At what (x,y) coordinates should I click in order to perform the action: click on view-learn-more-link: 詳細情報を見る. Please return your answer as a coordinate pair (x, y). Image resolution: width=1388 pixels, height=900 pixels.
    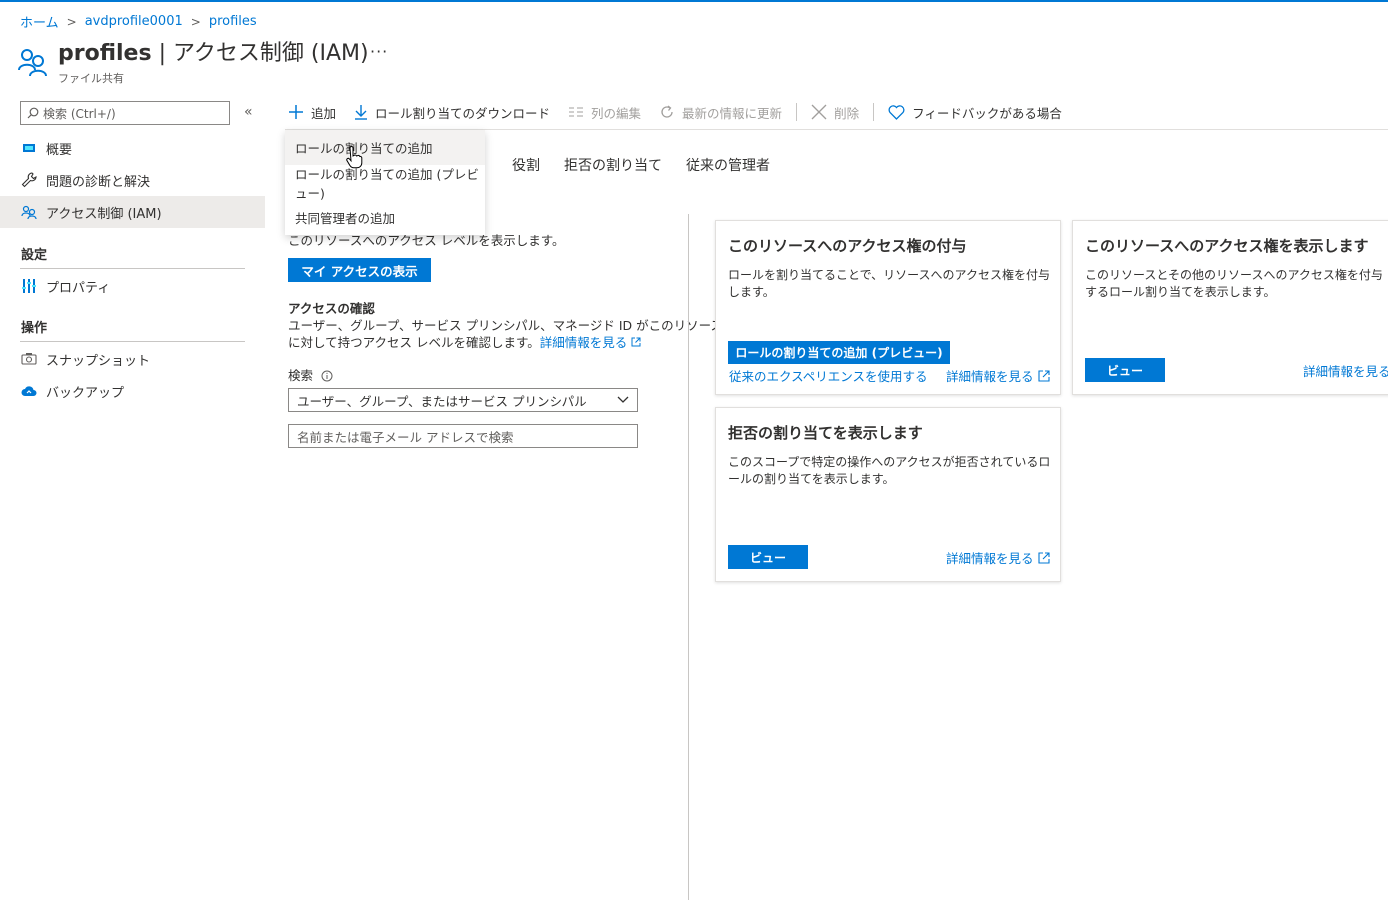
    Looking at the image, I should click on (1345, 370).